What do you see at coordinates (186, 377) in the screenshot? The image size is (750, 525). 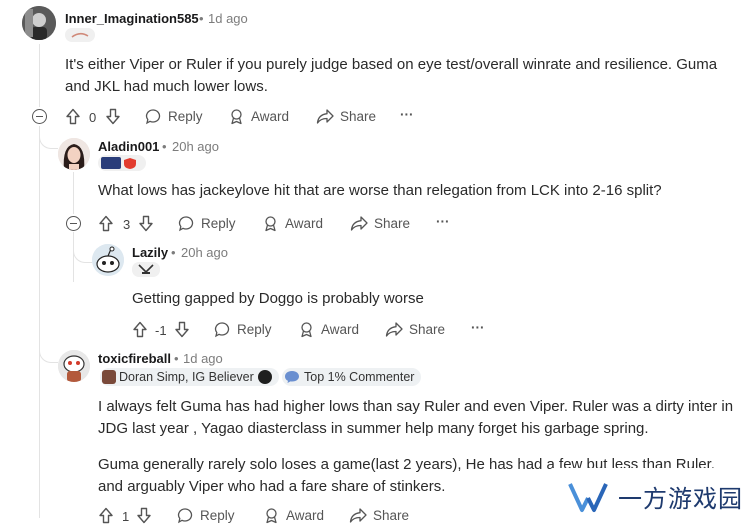 I see `flair-text: Doran Simp, IG Believer` at bounding box center [186, 377].